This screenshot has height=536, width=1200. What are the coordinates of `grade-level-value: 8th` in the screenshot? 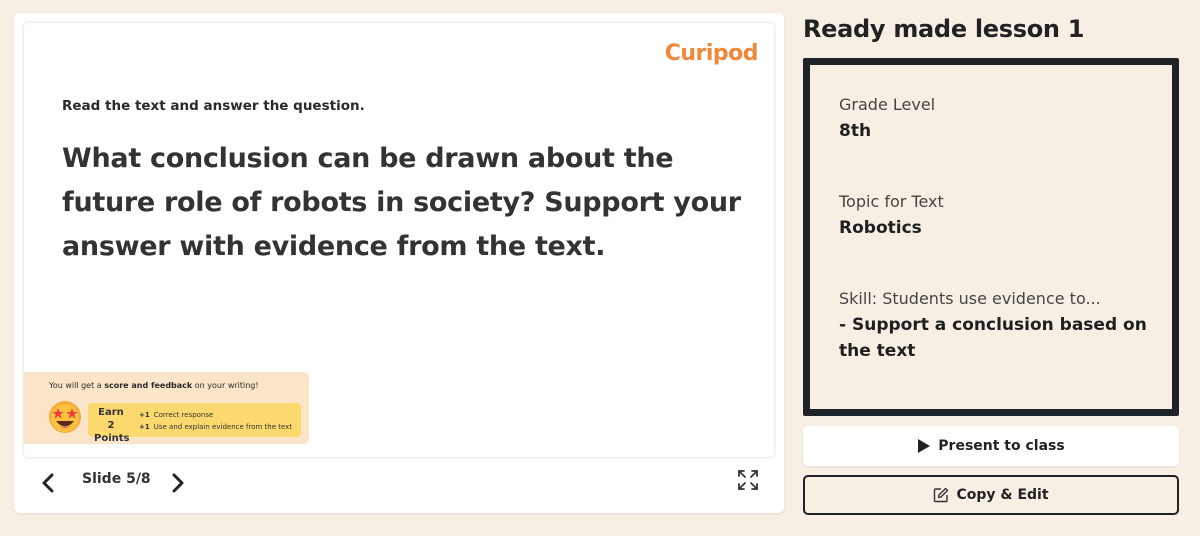 It's located at (855, 131).